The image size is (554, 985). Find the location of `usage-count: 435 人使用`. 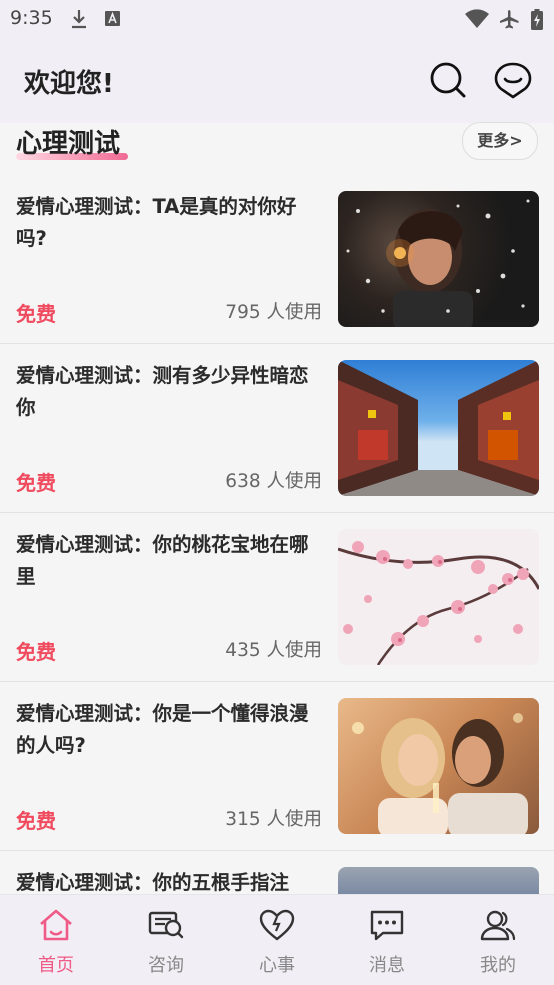

usage-count: 435 人使用 is located at coordinates (273, 650).